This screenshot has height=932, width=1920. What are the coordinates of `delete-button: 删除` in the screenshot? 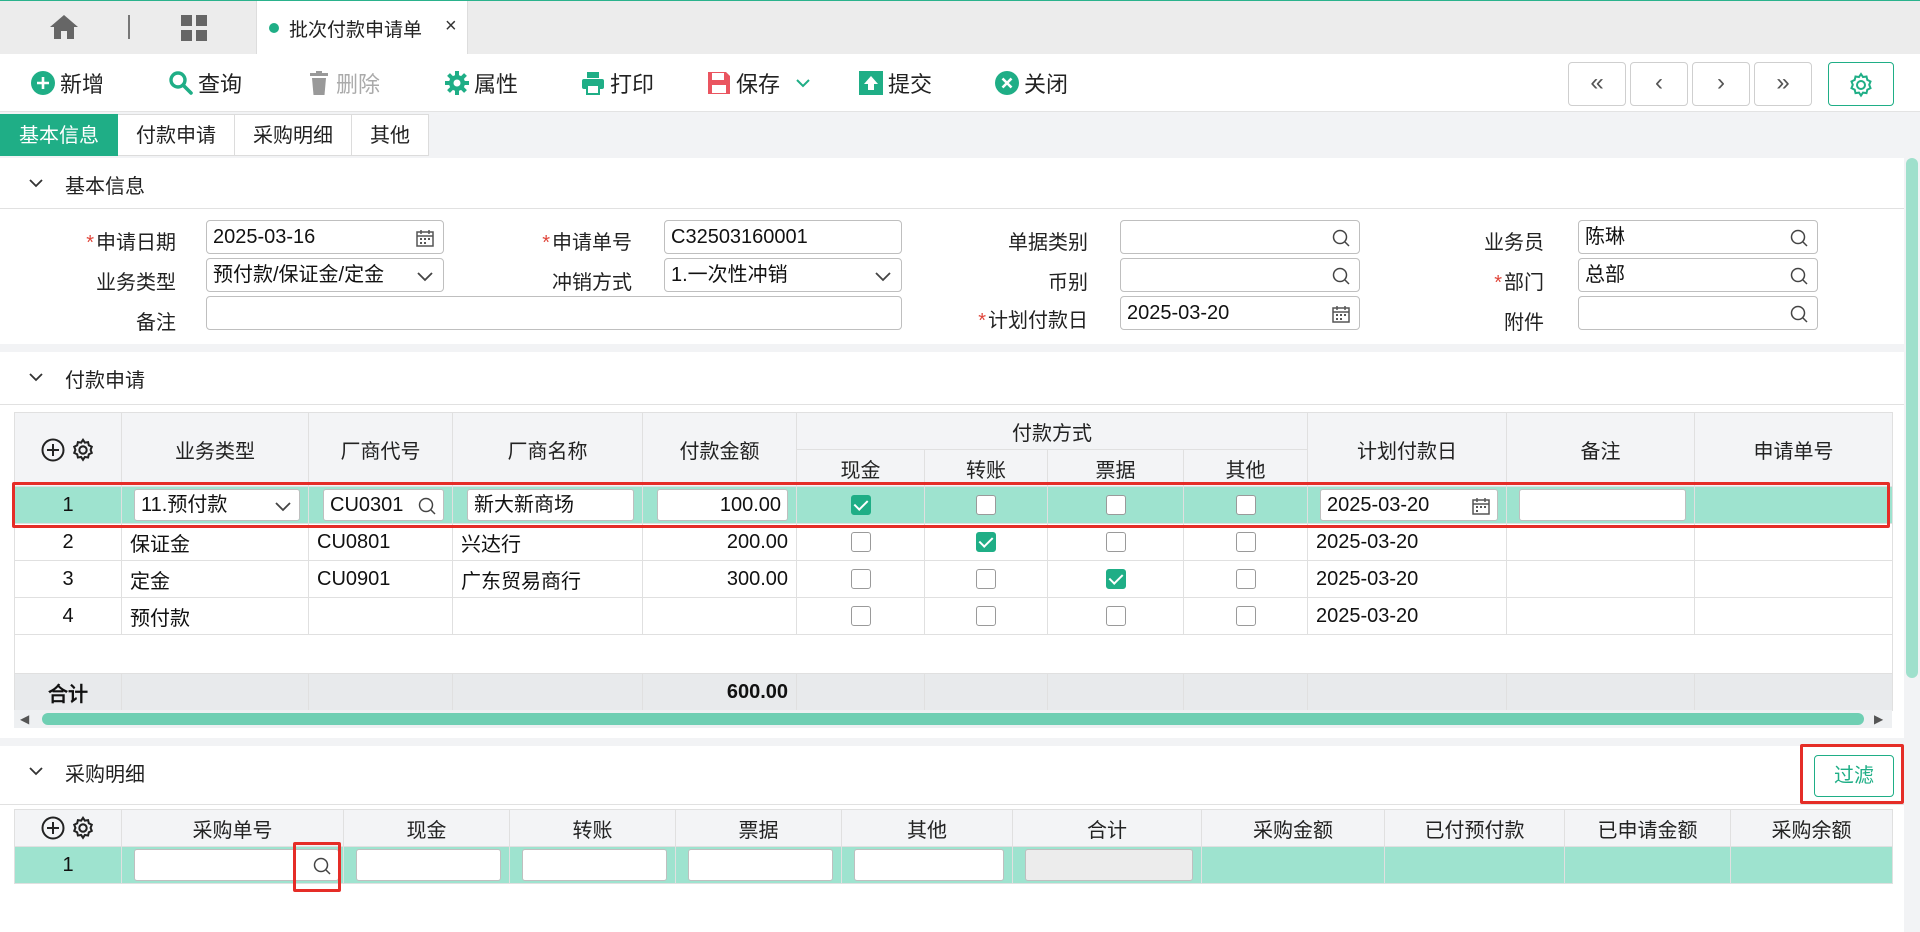 It's located at (343, 83).